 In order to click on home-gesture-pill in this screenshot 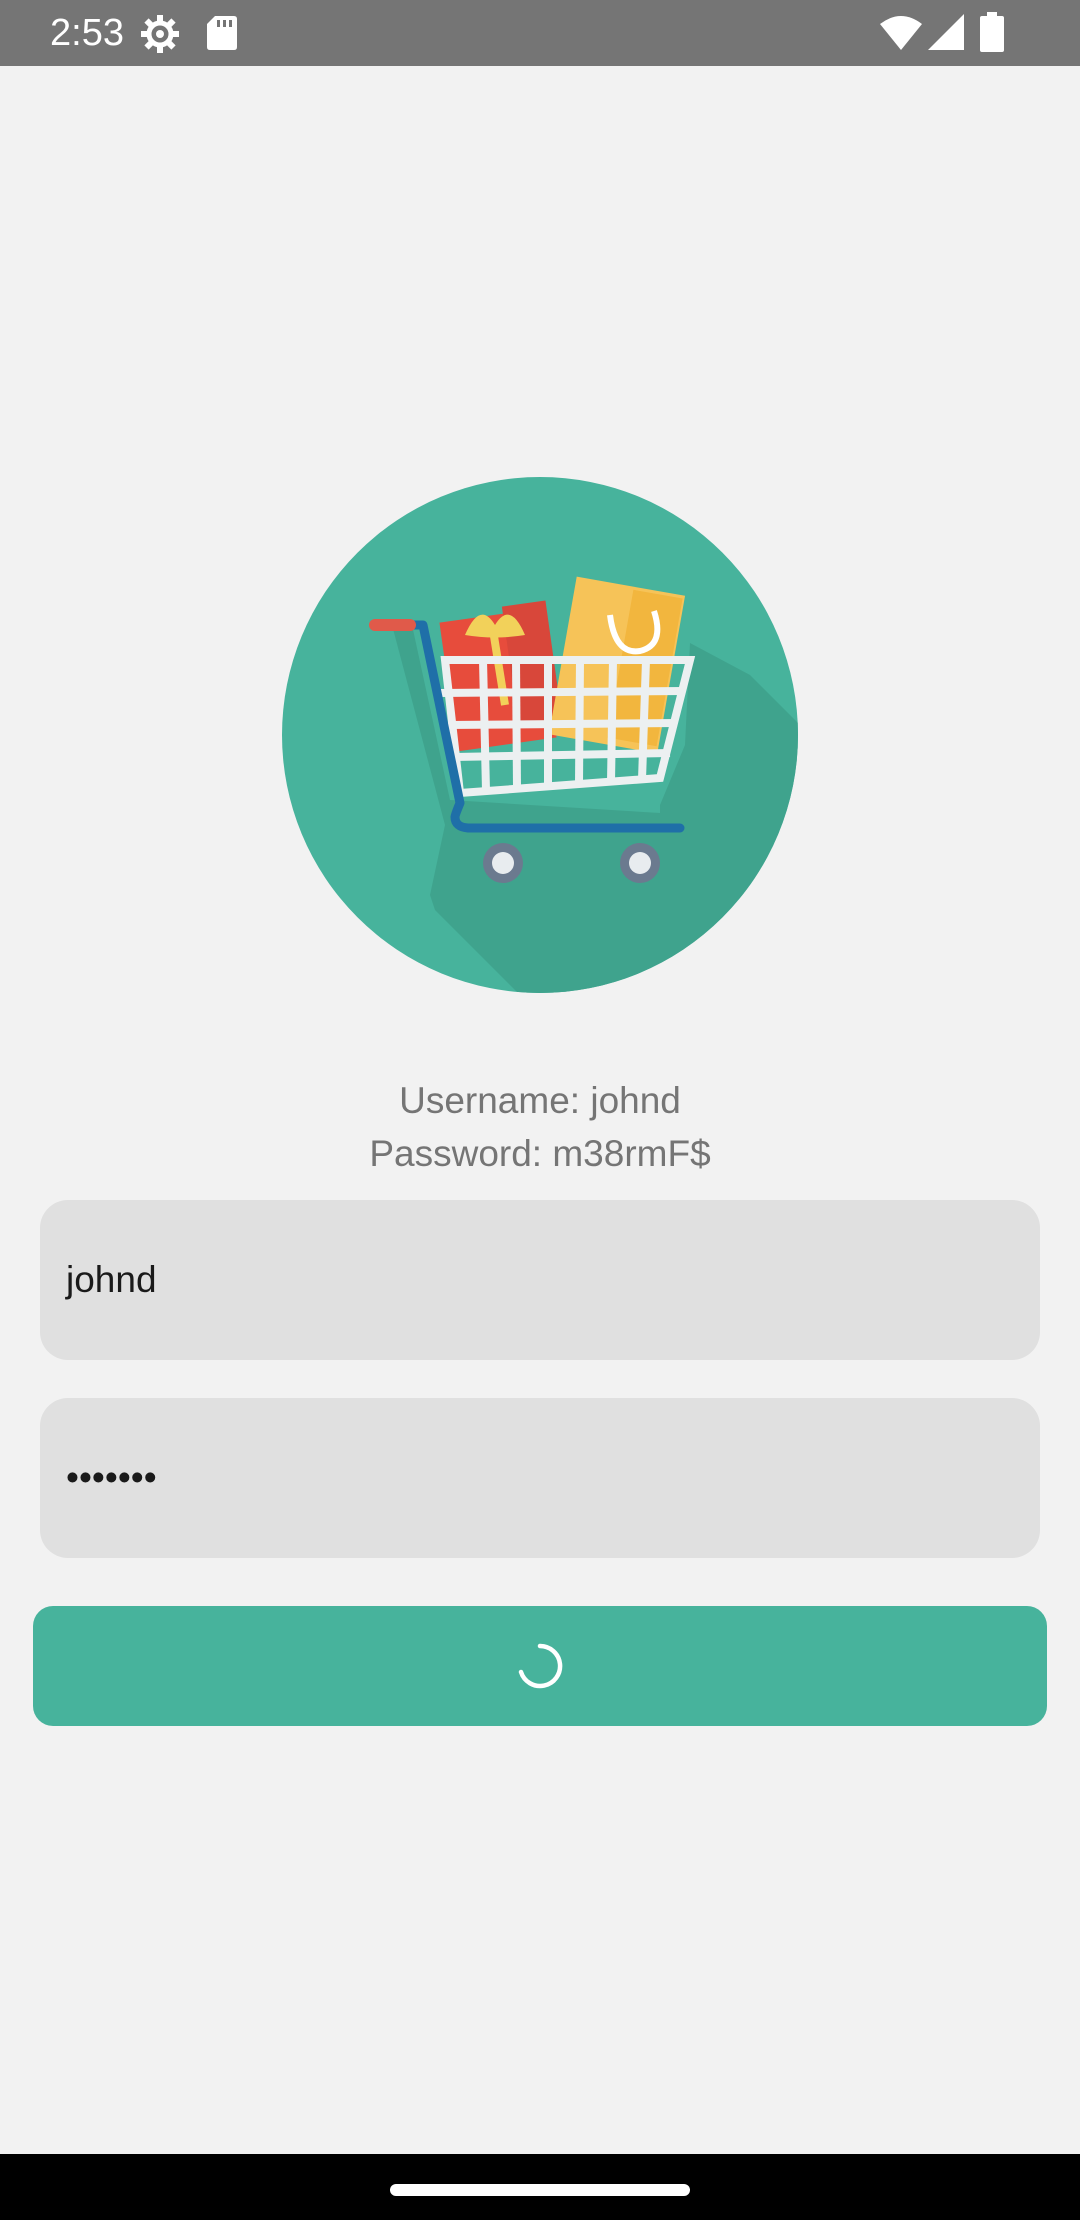, I will do `click(540, 2190)`.